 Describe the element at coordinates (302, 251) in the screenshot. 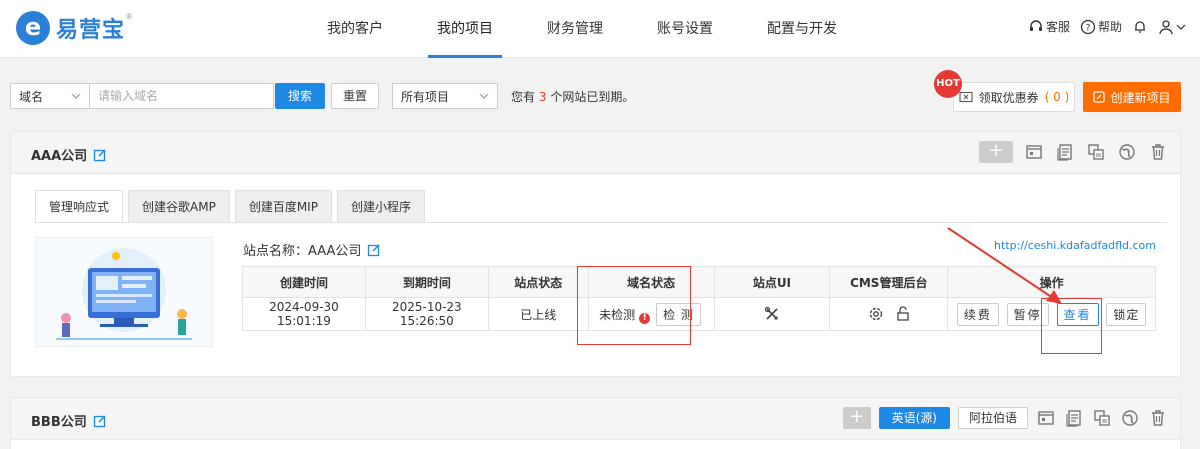

I see `site-name-label: 站点名称：AAA公司` at that location.